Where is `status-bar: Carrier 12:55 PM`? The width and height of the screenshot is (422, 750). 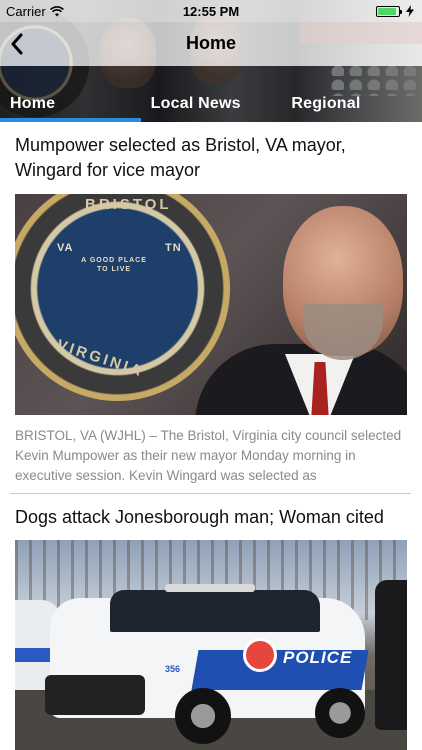 status-bar: Carrier 12:55 PM is located at coordinates (211, 11).